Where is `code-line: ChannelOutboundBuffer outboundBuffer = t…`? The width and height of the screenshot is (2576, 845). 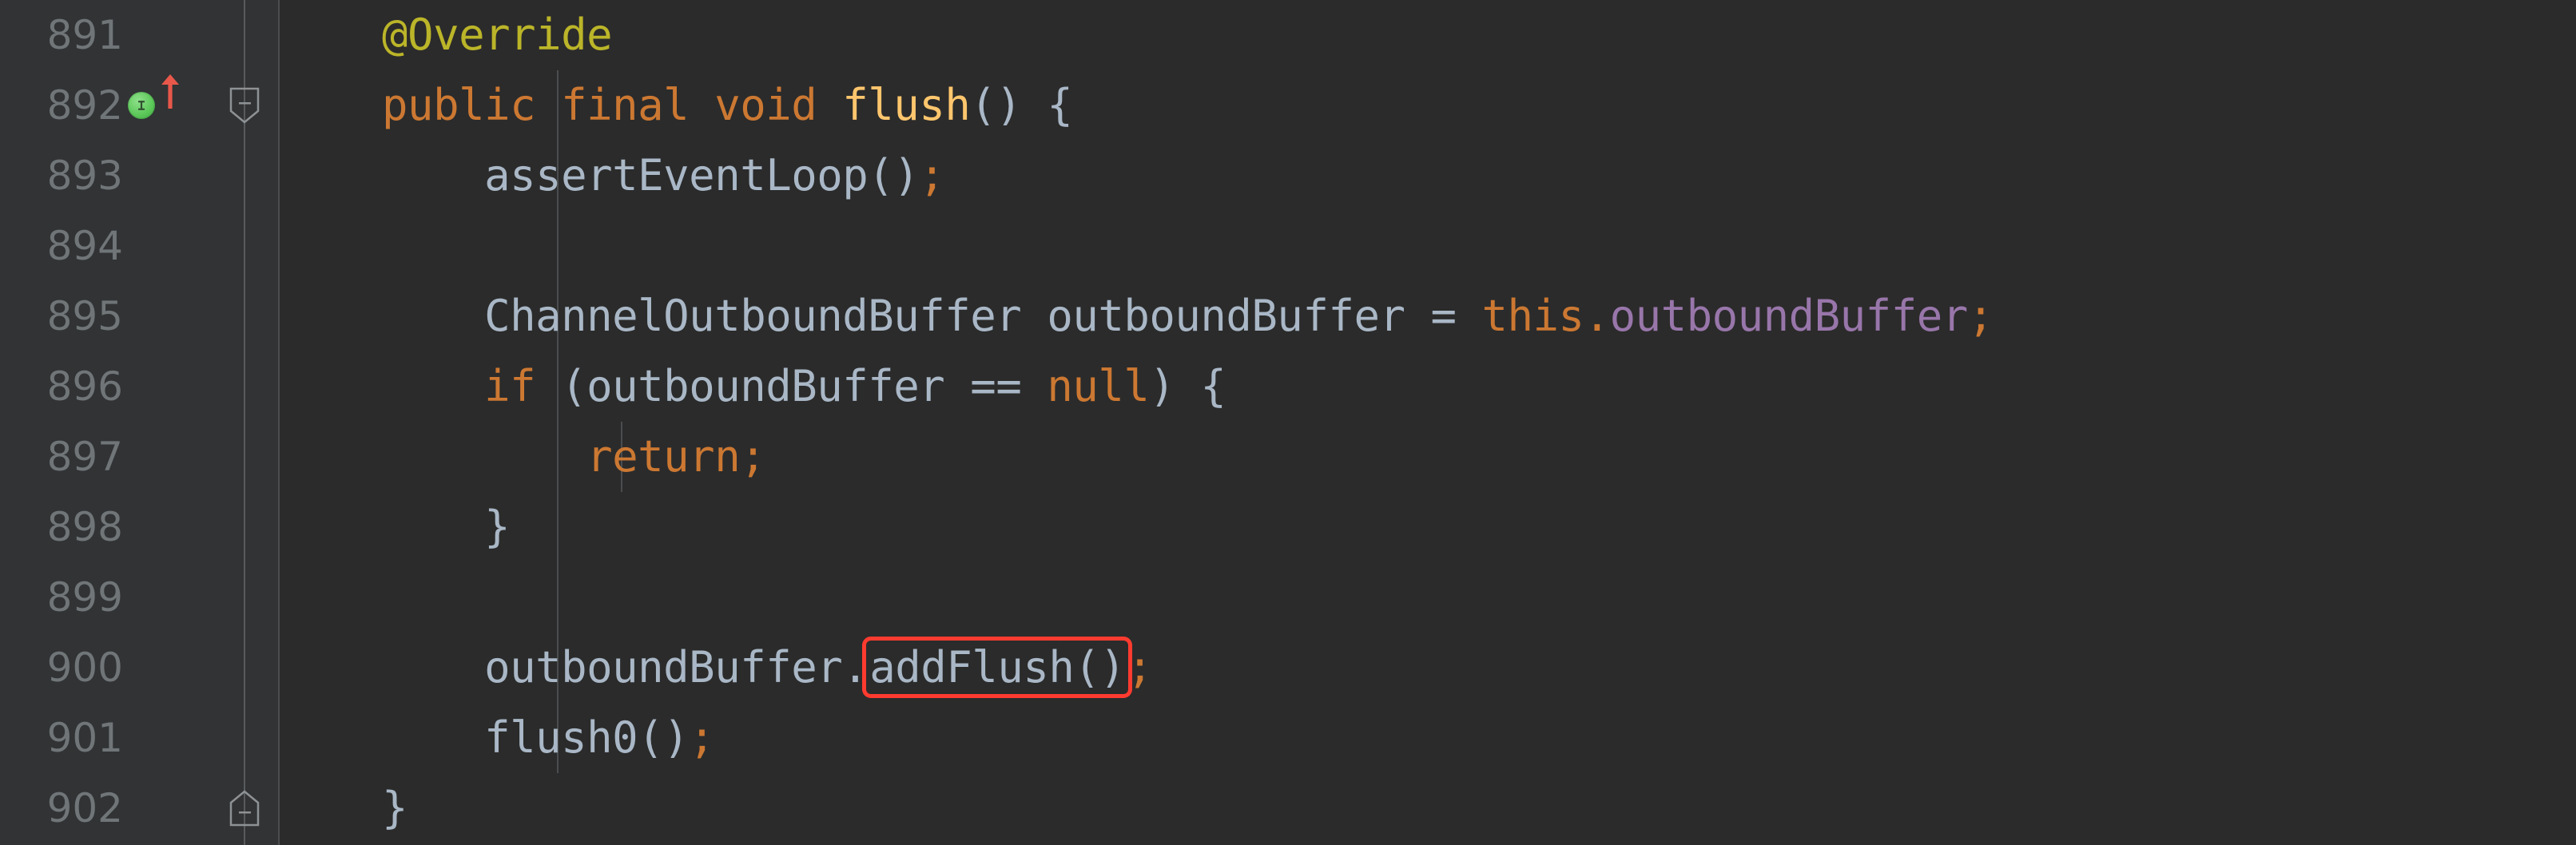
code-line: ChannelOutboundBuffer outboundBuffer = t… is located at coordinates (1428, 316).